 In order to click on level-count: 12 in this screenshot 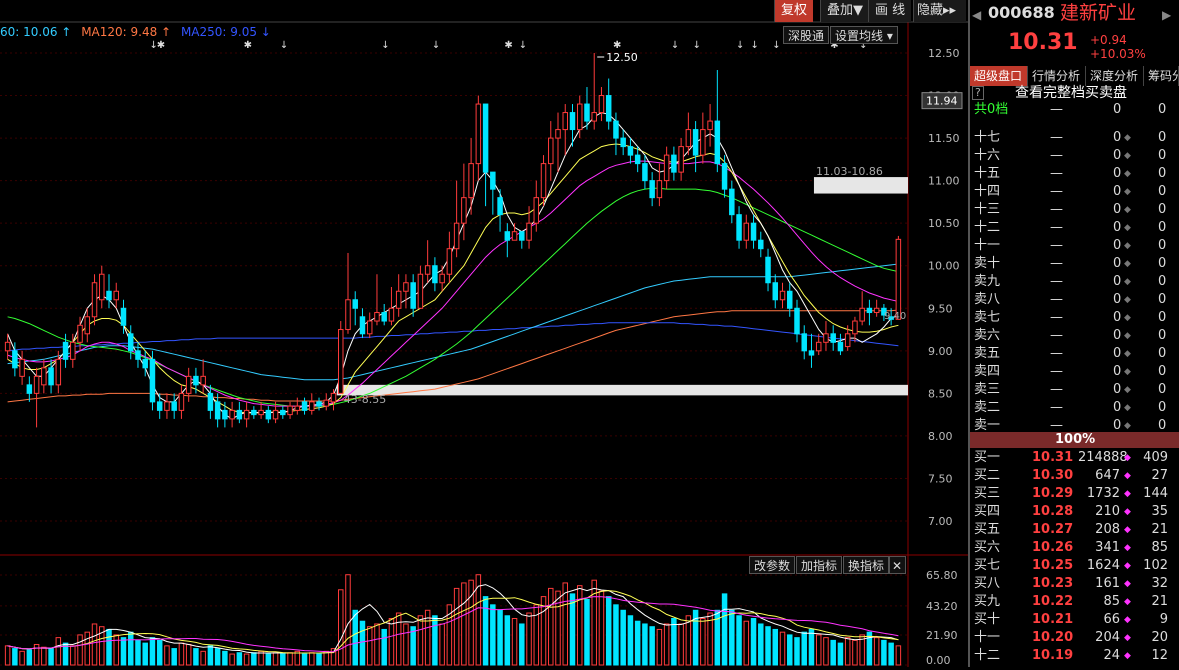, I will do `click(1159, 655)`.